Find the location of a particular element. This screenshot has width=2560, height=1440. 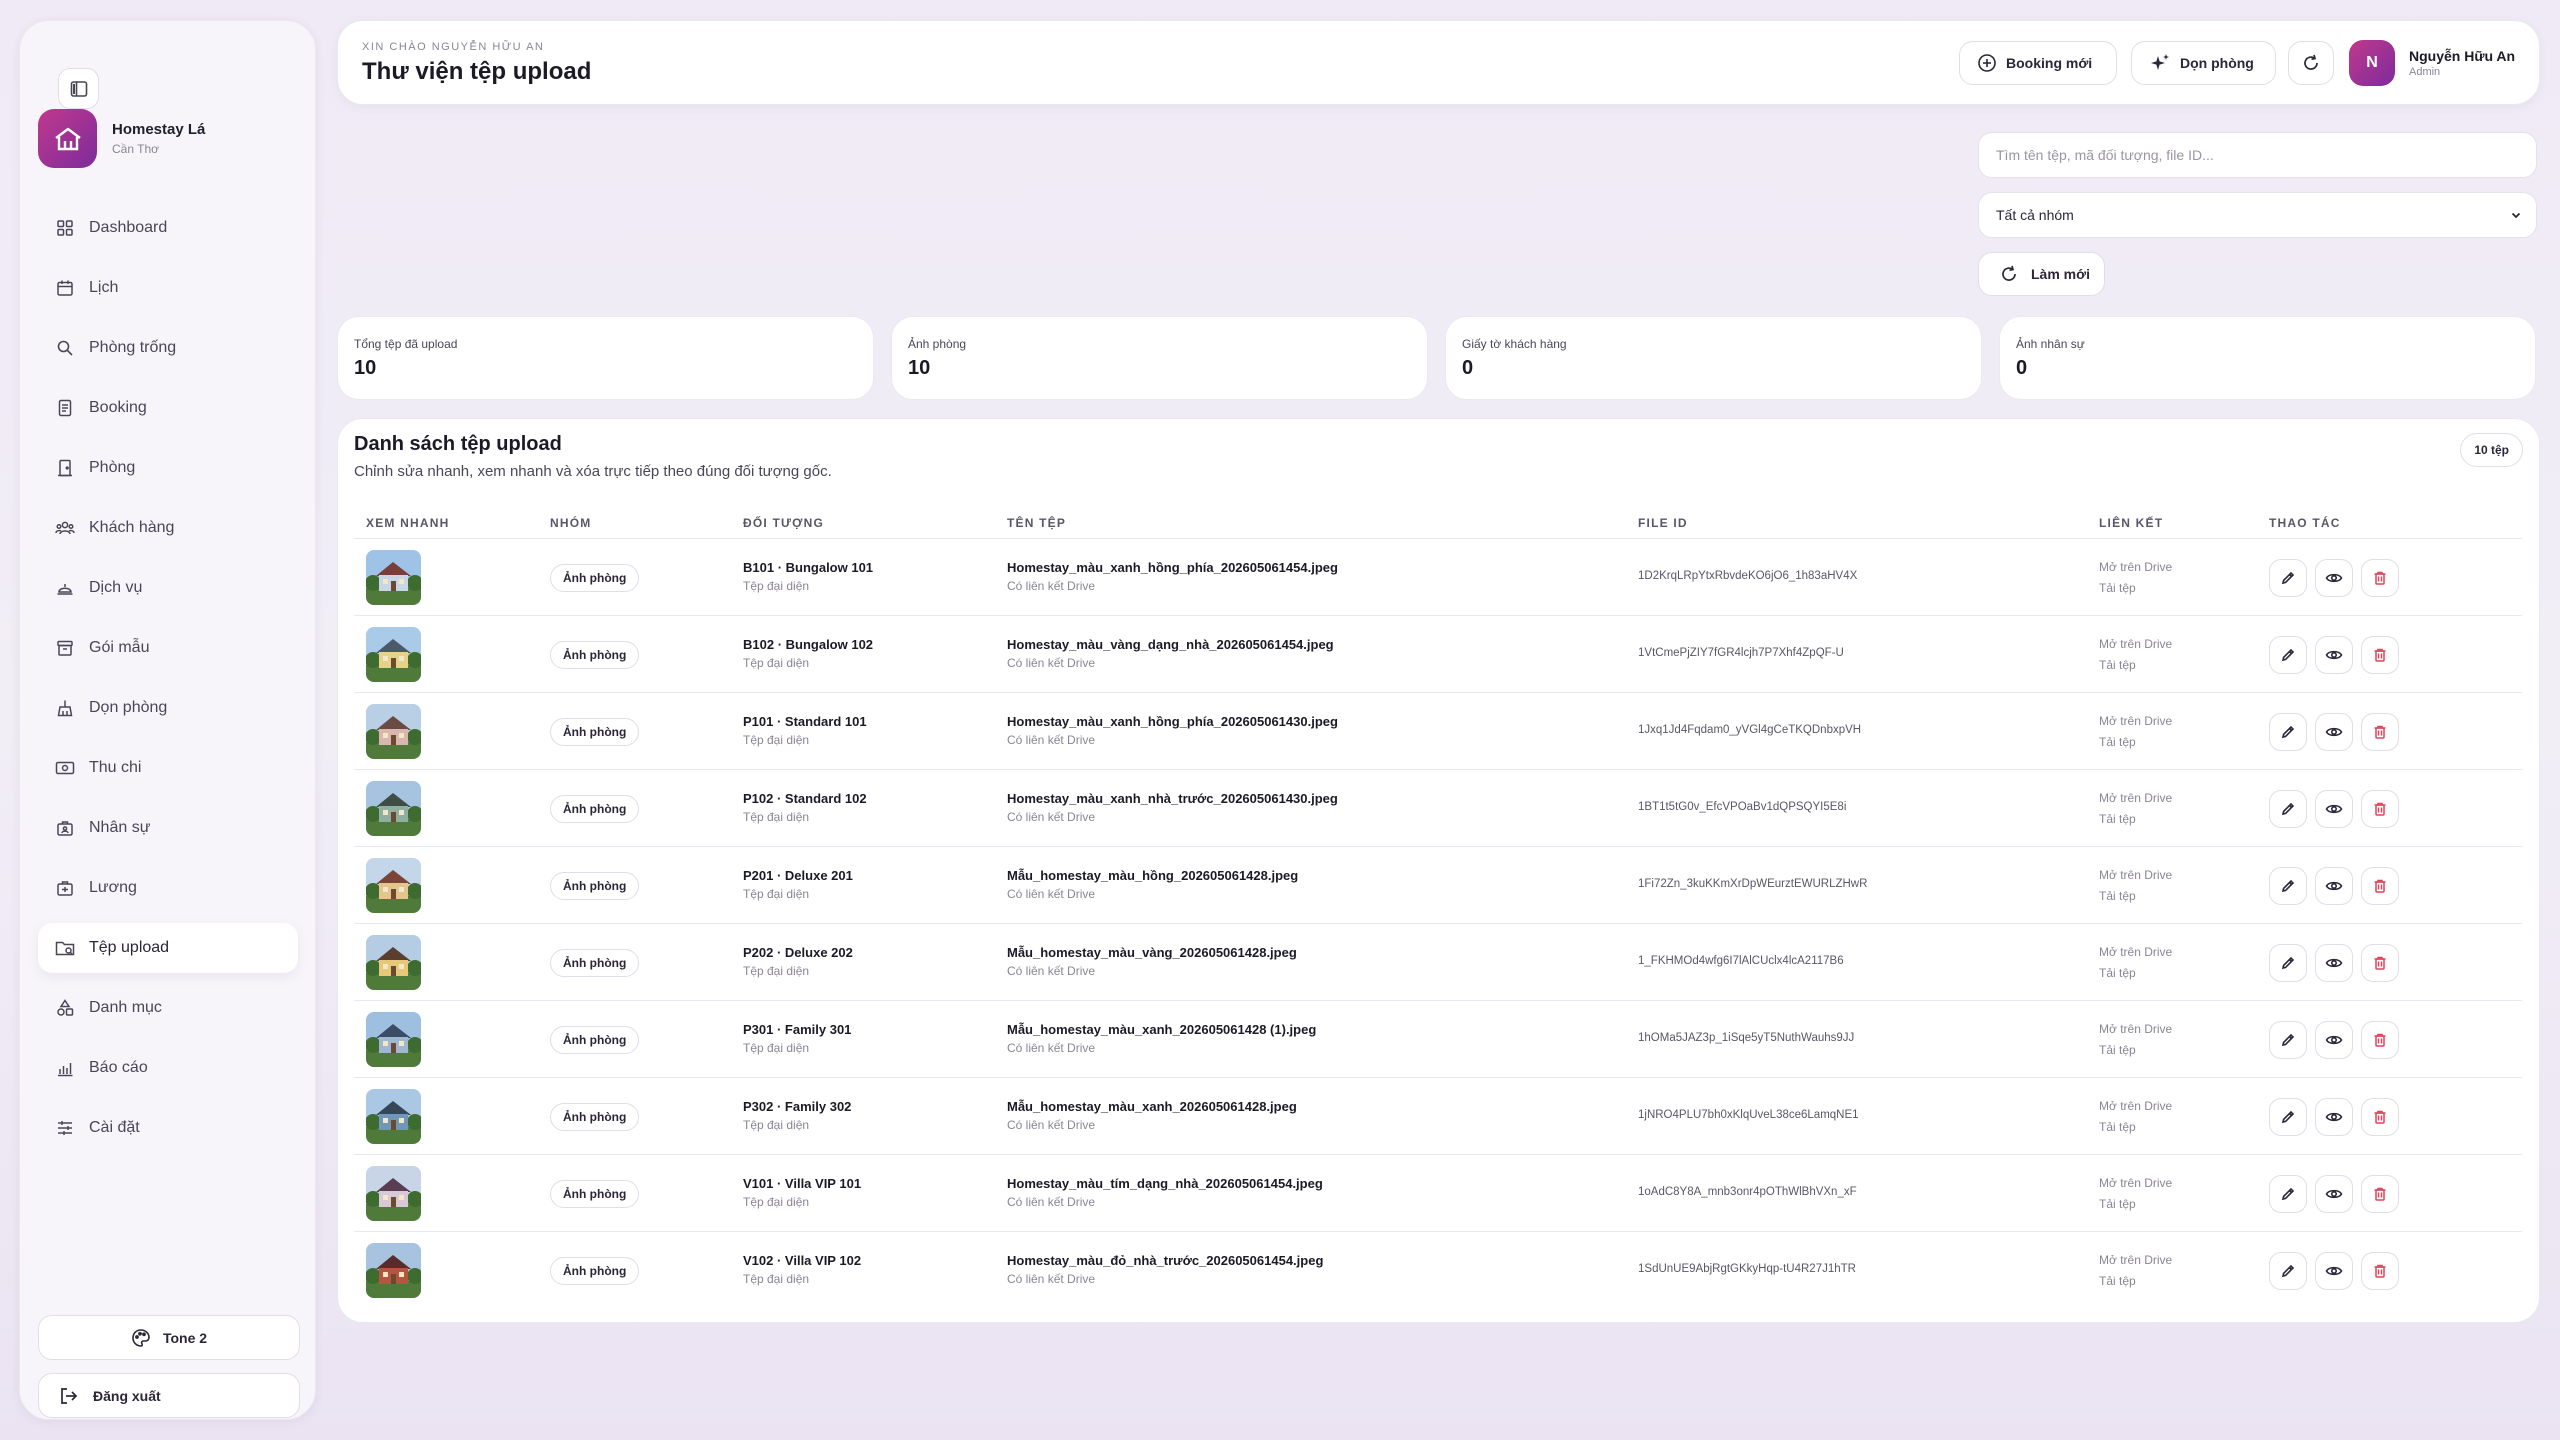

sidebar-item-available-rooms: Phòng trống is located at coordinates (168, 348).